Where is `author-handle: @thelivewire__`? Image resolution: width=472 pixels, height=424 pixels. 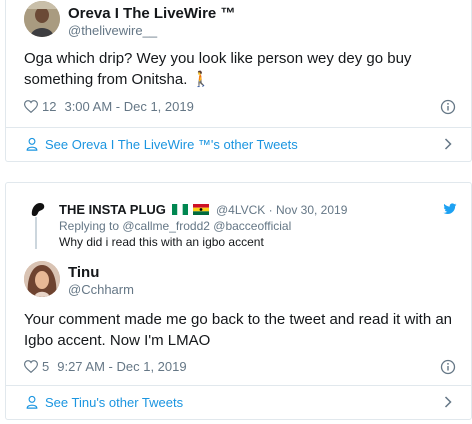
author-handle: @thelivewire__ is located at coordinates (112, 30).